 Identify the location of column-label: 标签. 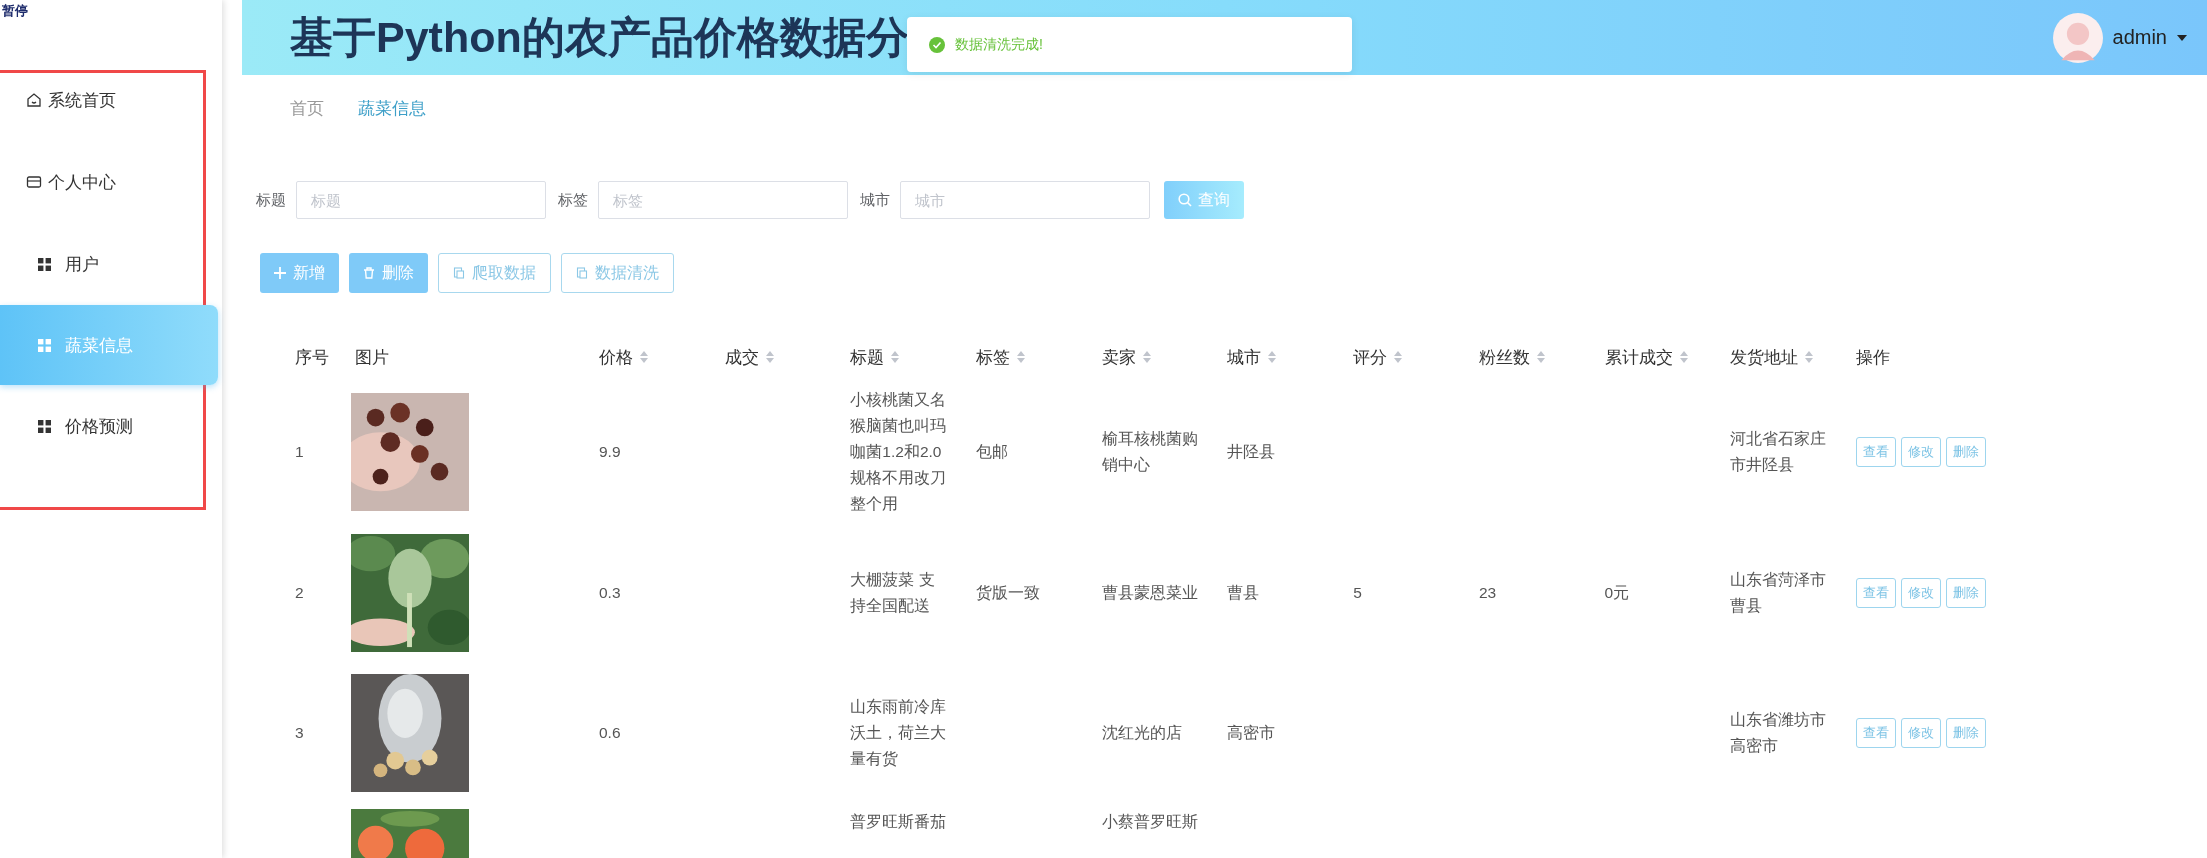
(993, 357).